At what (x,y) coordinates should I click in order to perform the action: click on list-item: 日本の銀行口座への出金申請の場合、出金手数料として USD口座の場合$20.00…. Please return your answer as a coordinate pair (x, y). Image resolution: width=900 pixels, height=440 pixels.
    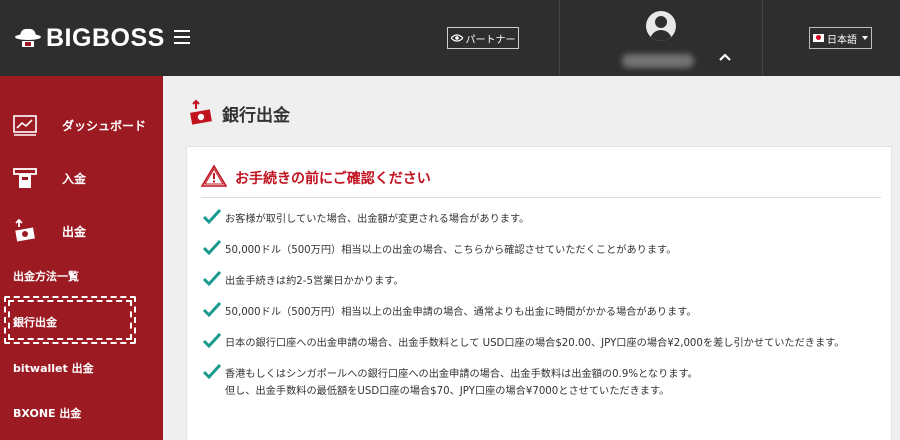
    Looking at the image, I should click on (545, 342).